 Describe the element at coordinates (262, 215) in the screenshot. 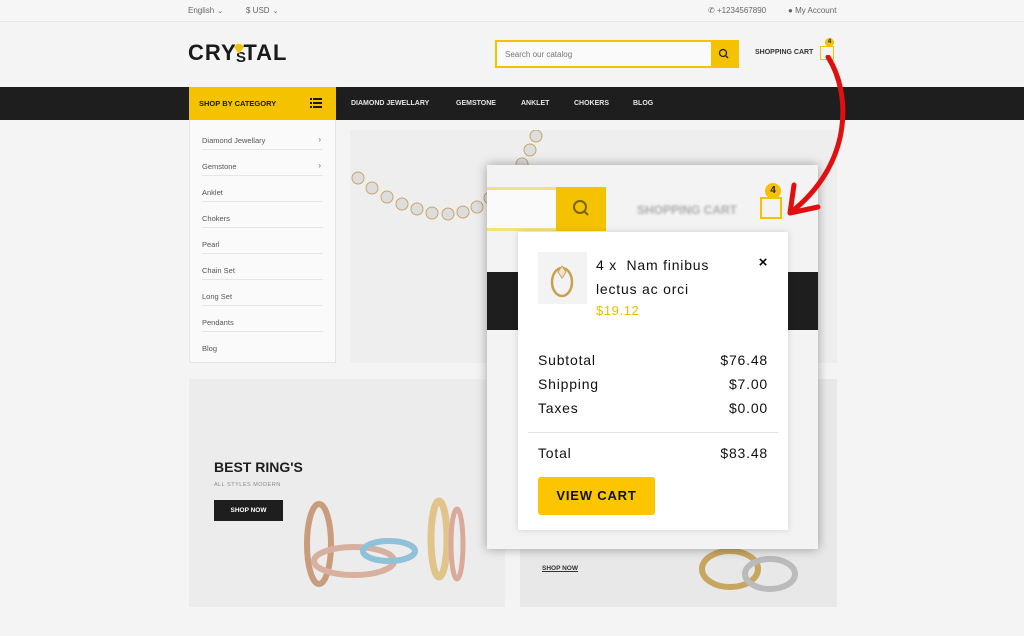

I see `sidebar-item-chokers: Chokers` at that location.